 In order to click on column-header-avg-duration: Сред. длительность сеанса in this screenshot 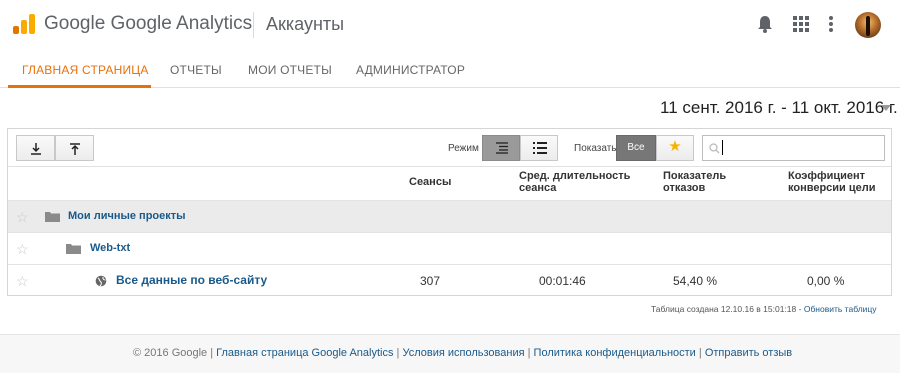, I will do `click(579, 182)`.